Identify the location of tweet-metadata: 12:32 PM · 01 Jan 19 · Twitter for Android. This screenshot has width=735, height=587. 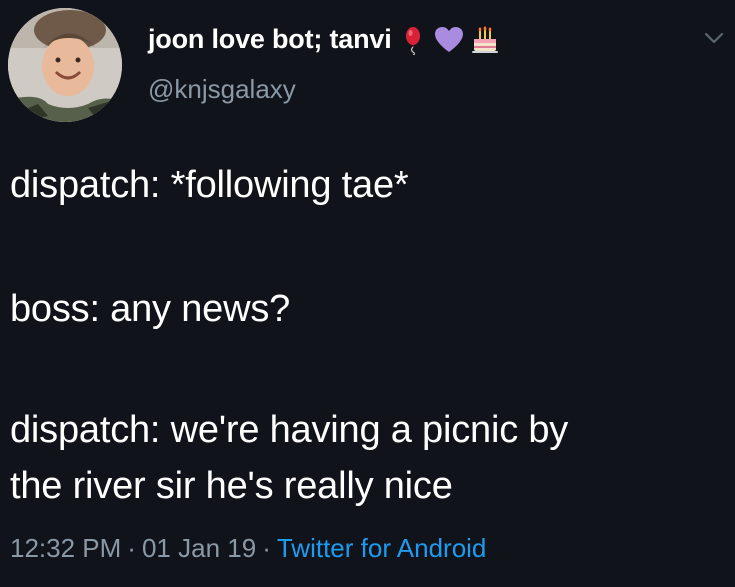
(248, 548).